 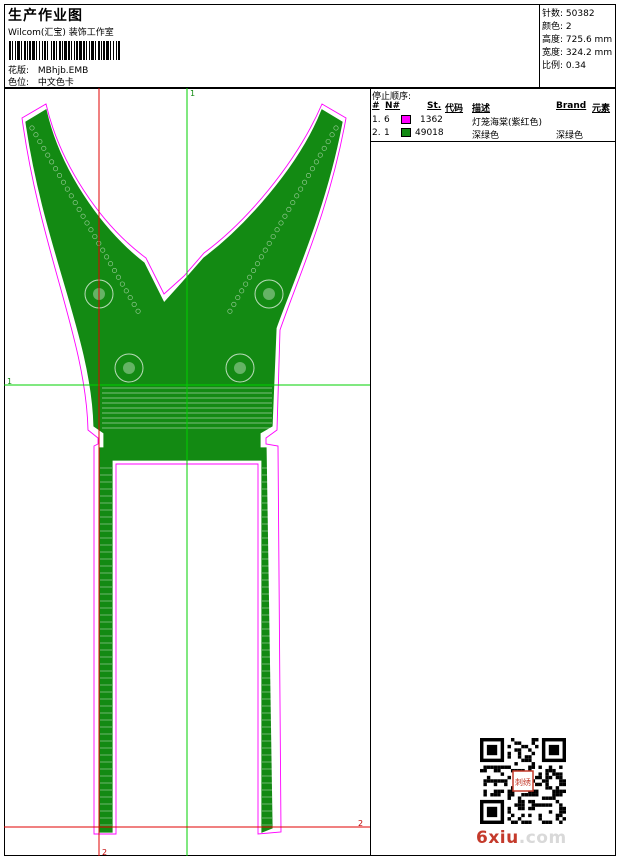 I want to click on col-brand: Brand, so click(x=571, y=106).